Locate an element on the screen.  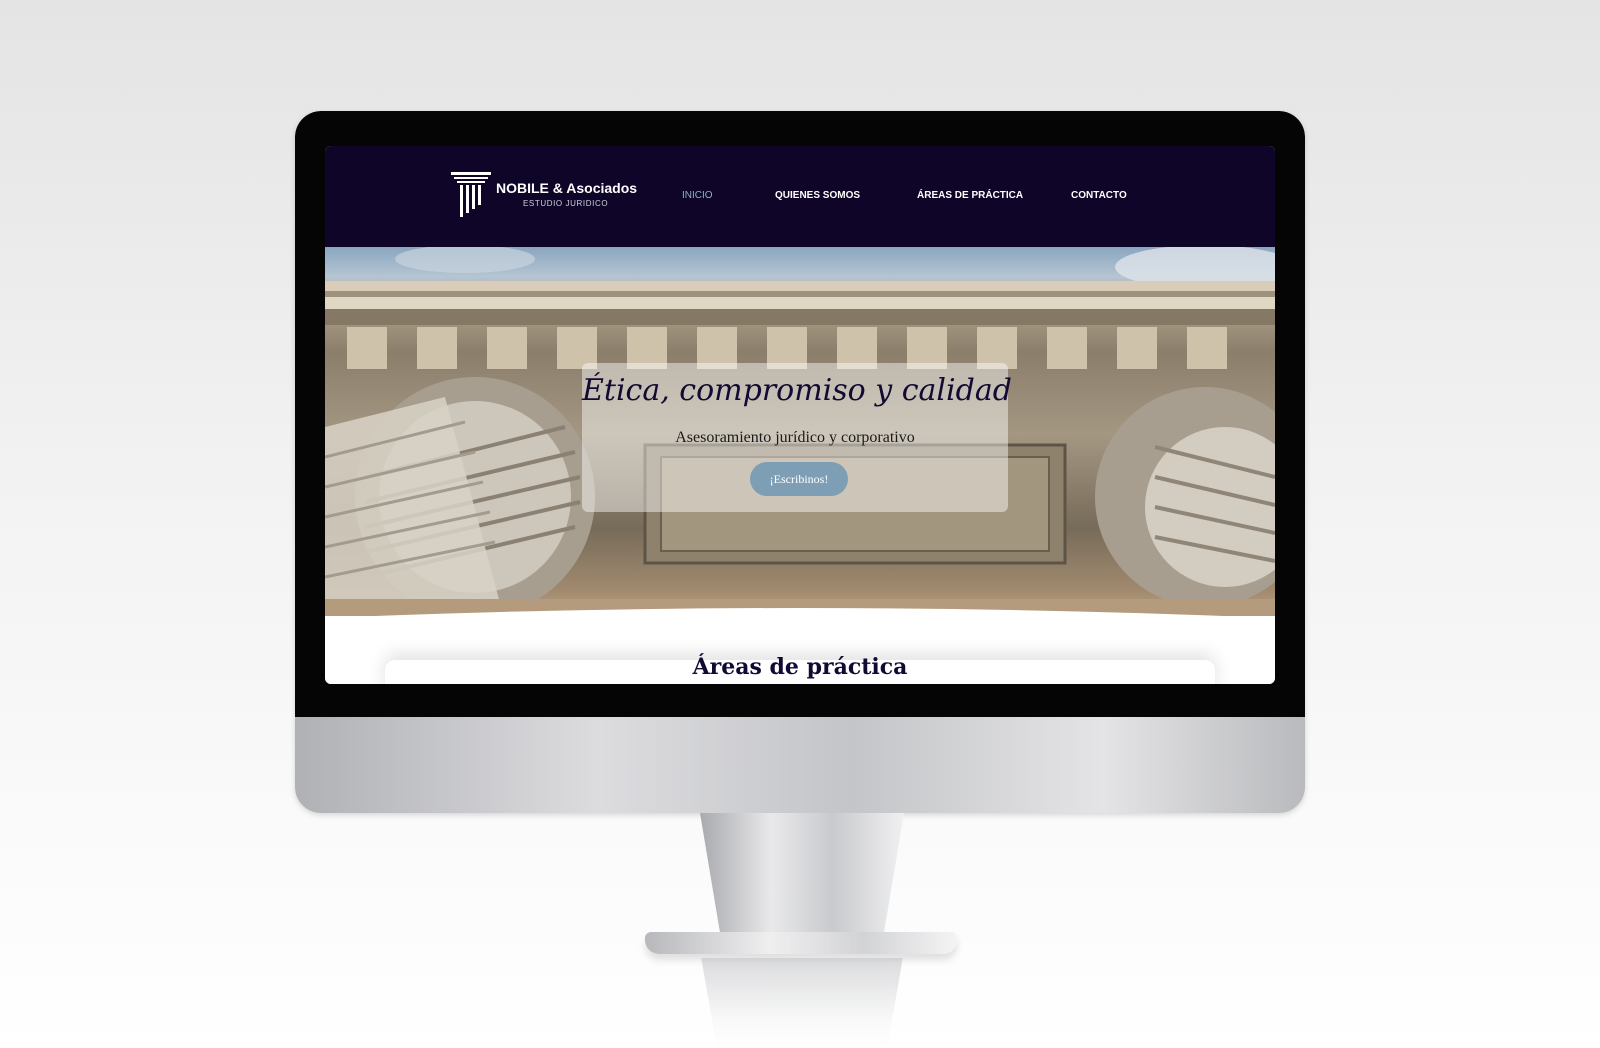
nav-item-contacto: CONTACTO is located at coordinates (1099, 195).